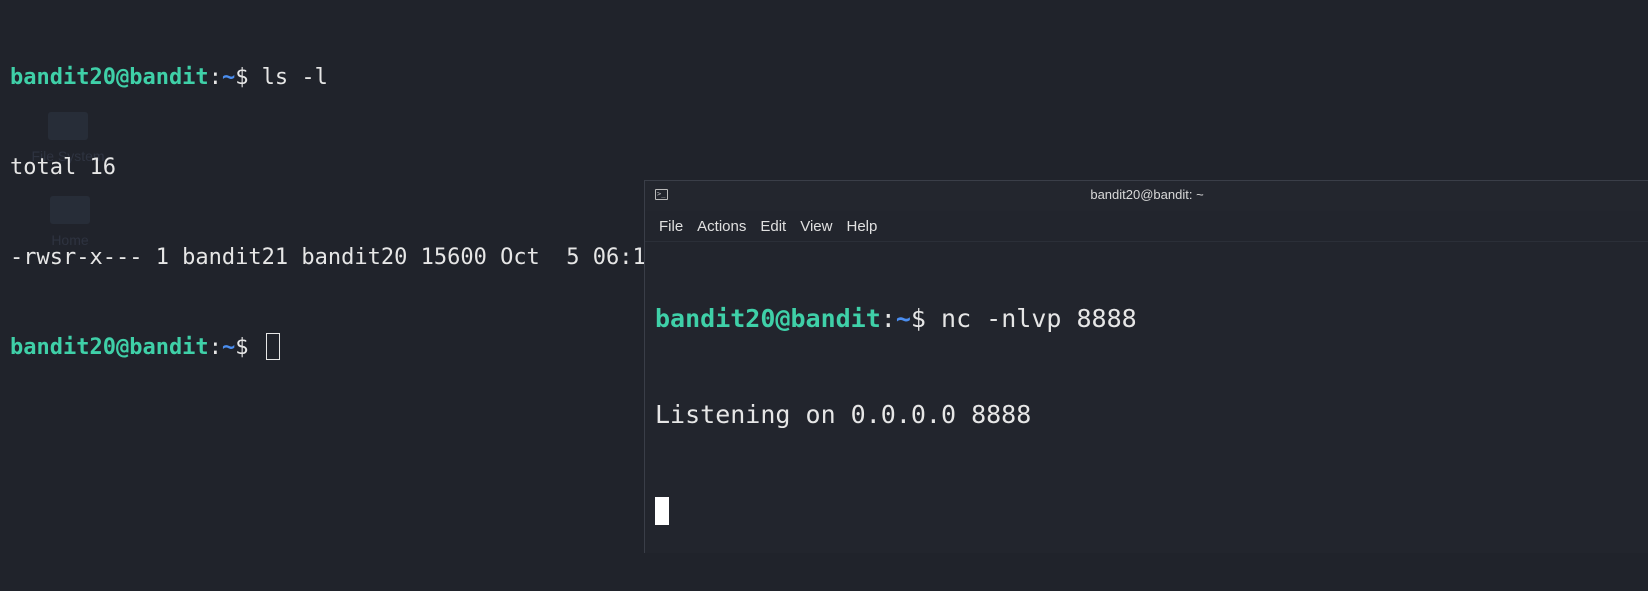  I want to click on command-text: ls -l, so click(288, 77).